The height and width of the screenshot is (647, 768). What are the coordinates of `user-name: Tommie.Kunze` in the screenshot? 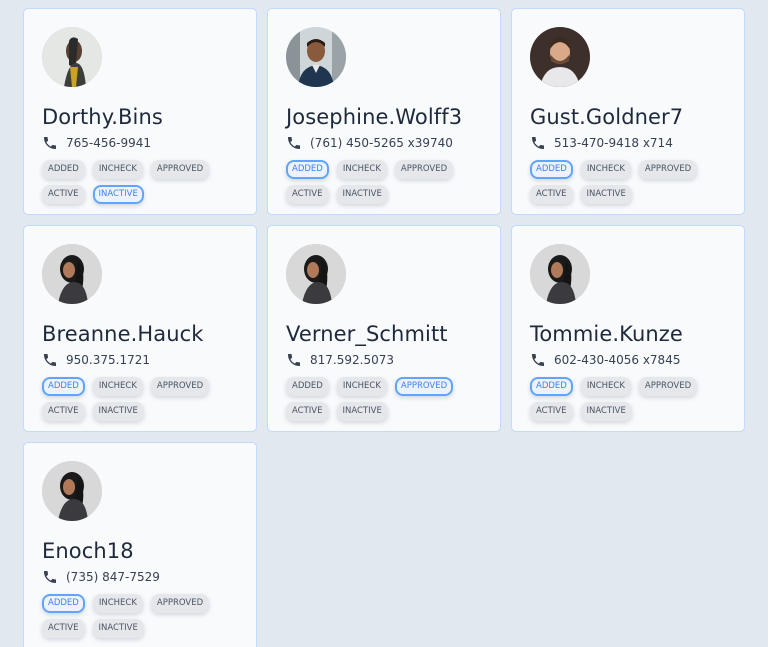 It's located at (606, 334).